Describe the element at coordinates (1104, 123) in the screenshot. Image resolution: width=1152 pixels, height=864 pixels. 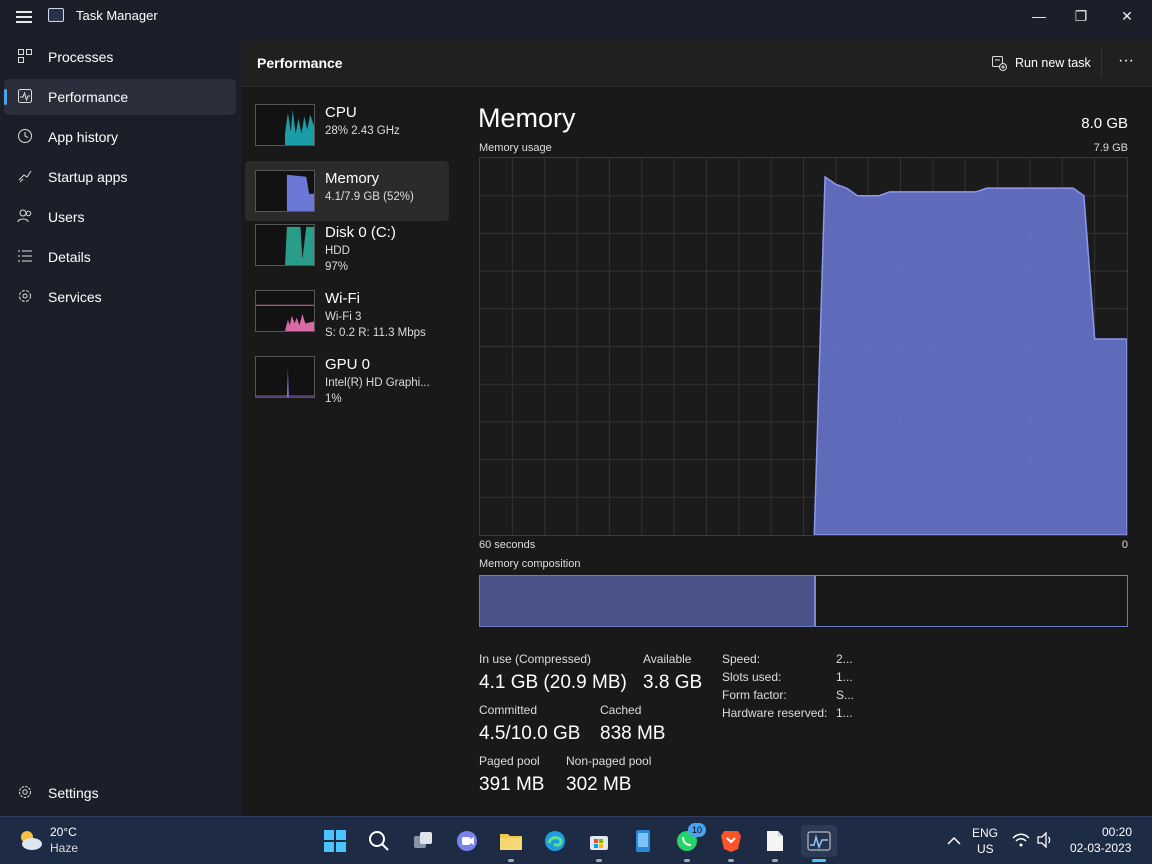
I see `memory-total: 8.0 GB` at that location.